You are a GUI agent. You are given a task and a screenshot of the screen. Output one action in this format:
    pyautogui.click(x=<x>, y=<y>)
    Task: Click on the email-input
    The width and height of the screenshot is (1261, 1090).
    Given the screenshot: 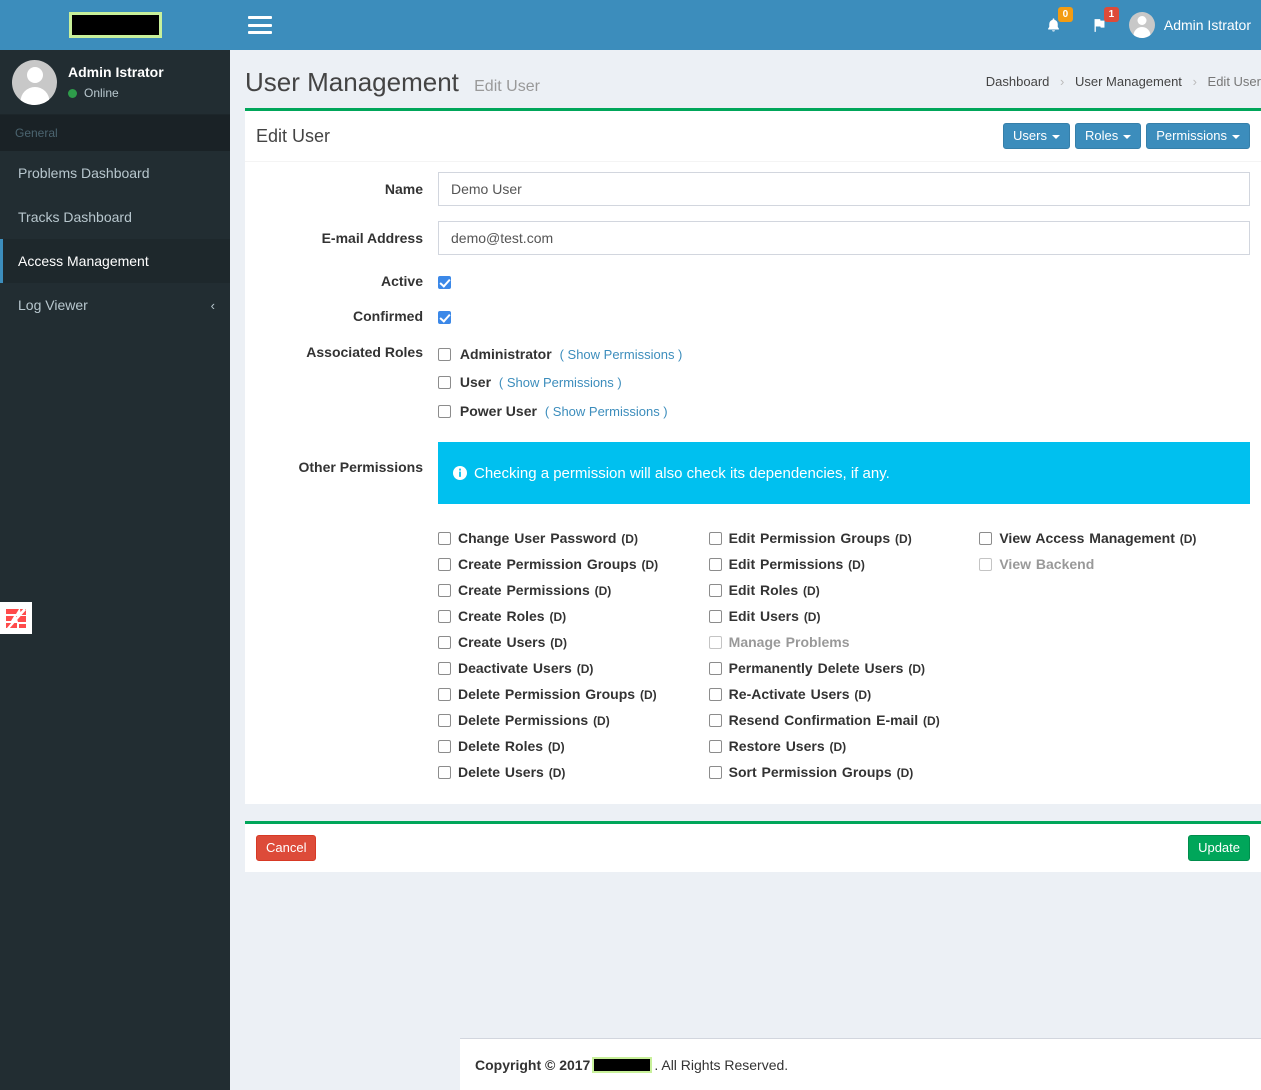 What is the action you would take?
    pyautogui.click(x=844, y=238)
    